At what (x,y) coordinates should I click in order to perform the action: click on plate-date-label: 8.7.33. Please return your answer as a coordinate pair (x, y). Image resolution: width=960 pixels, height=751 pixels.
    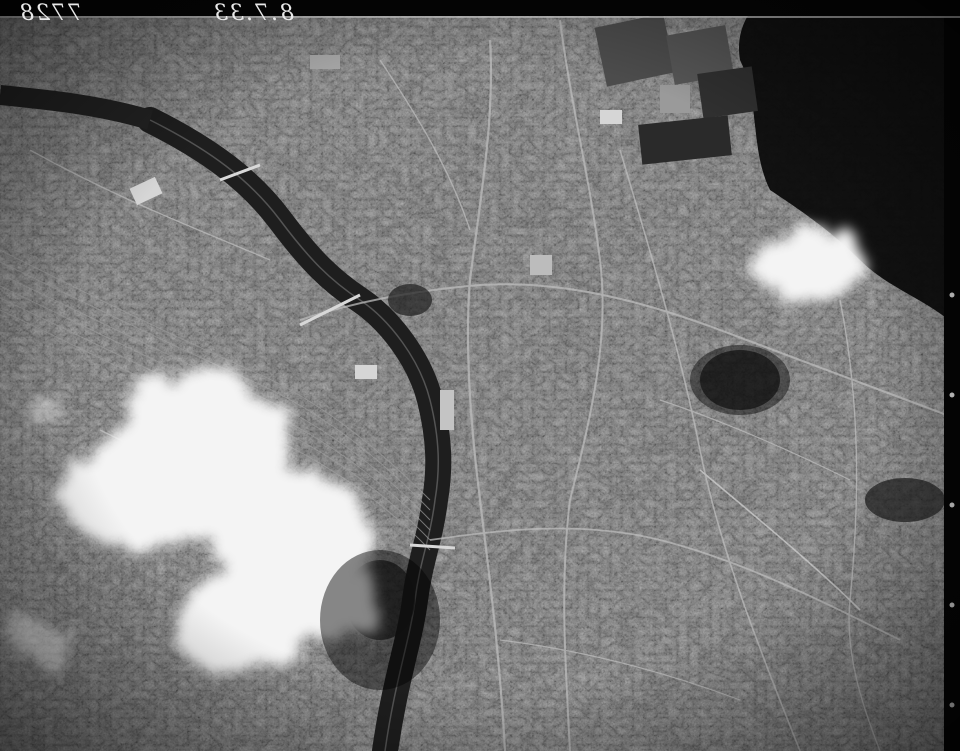
    Looking at the image, I should click on (253, 13).